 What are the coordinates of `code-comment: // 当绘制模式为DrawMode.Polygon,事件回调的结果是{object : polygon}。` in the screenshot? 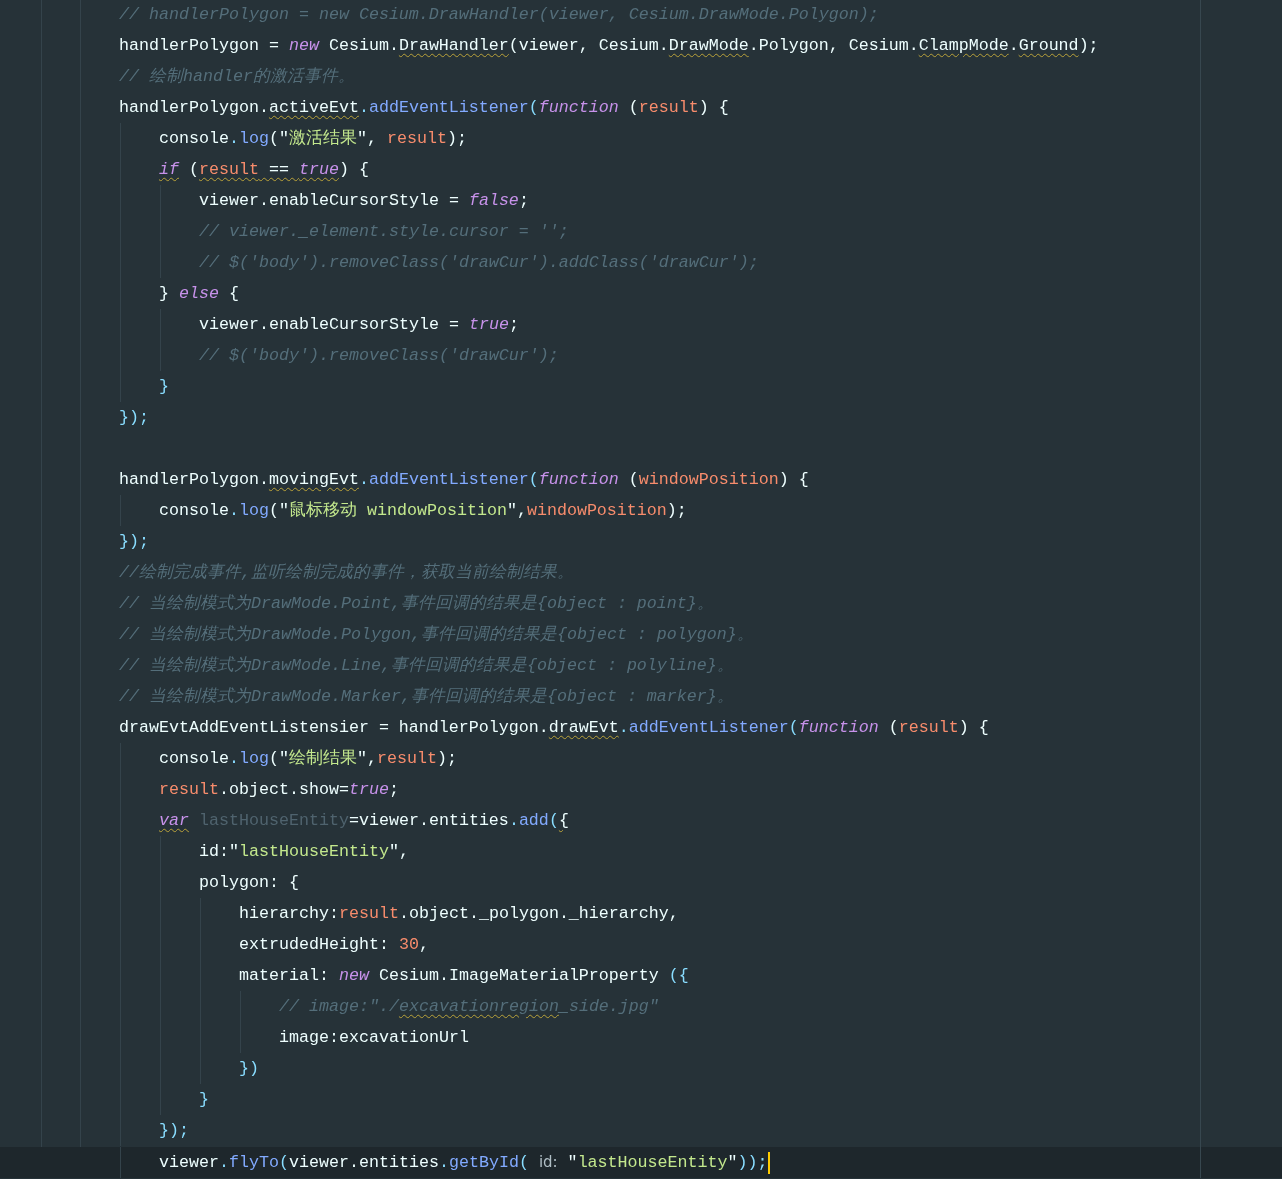 It's located at (436, 634).